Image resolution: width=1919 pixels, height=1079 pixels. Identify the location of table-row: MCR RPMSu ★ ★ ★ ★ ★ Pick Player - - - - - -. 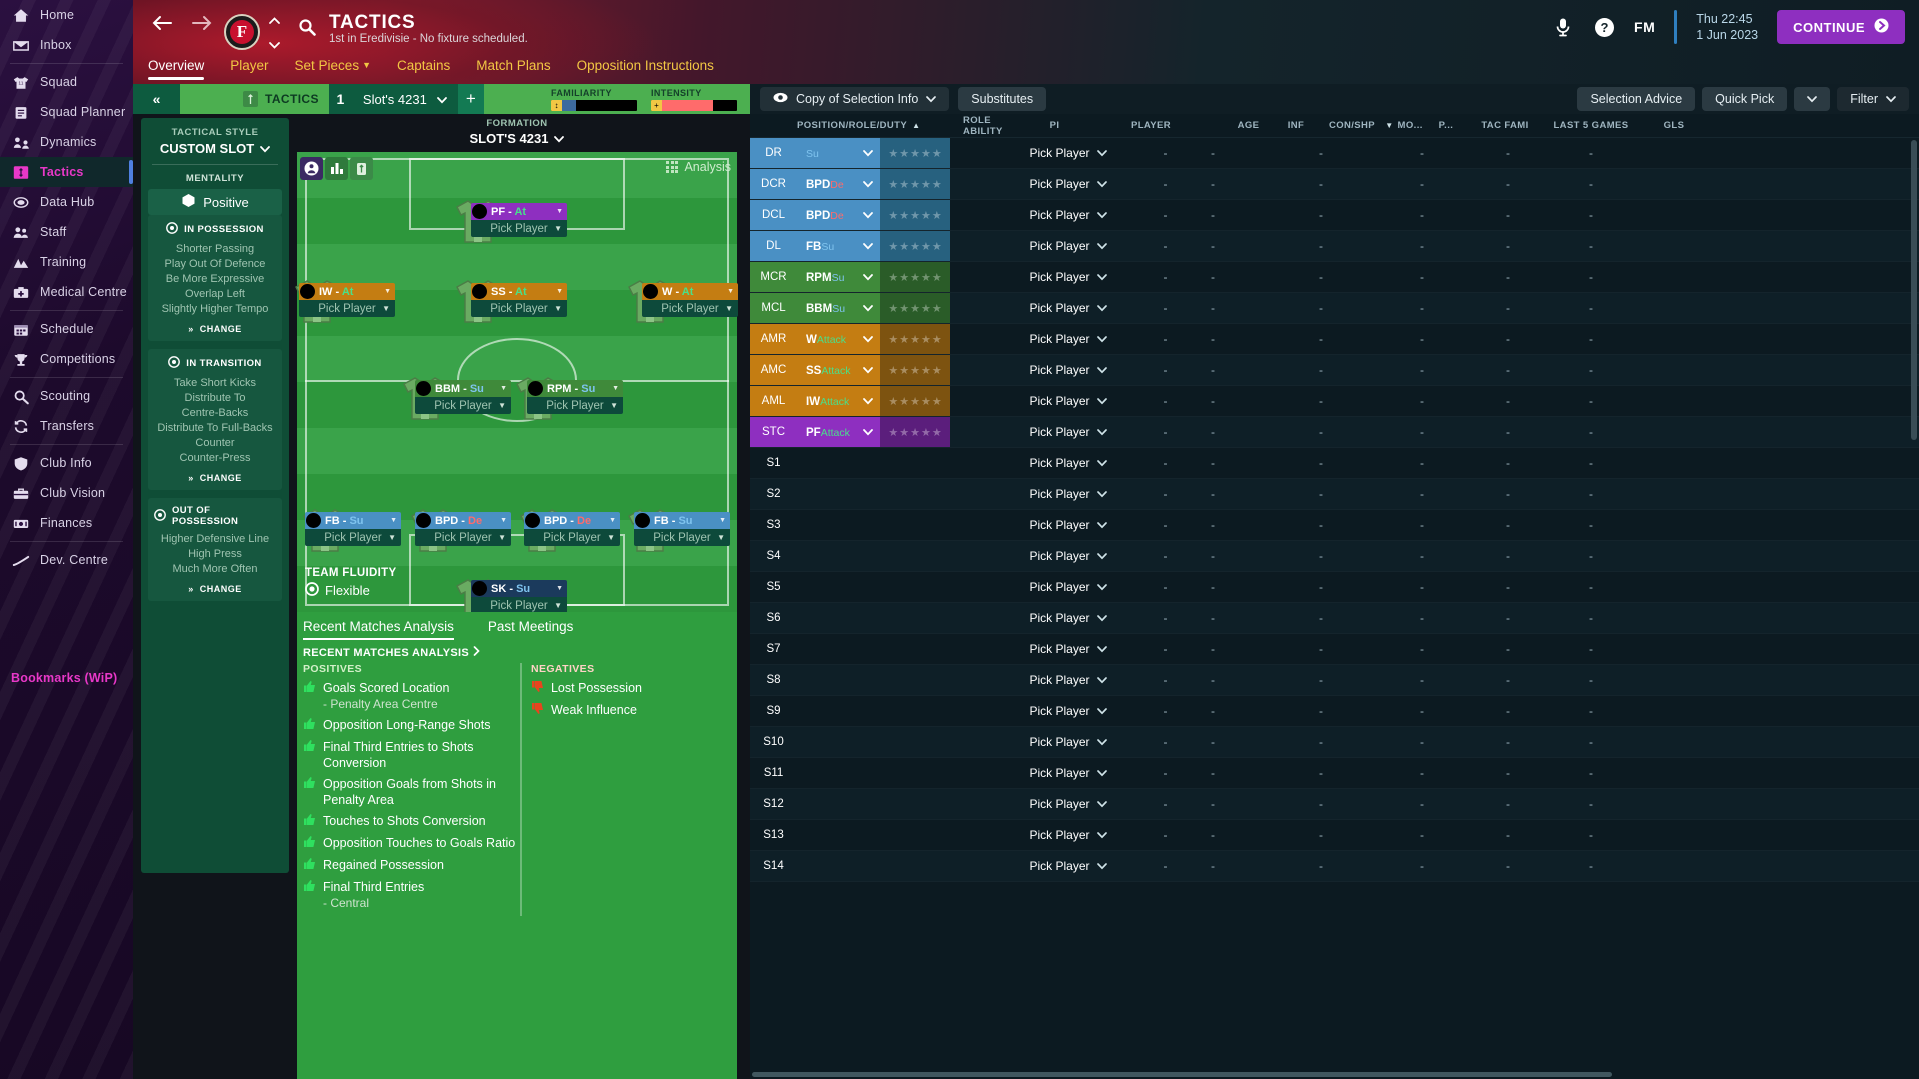
(1334, 277).